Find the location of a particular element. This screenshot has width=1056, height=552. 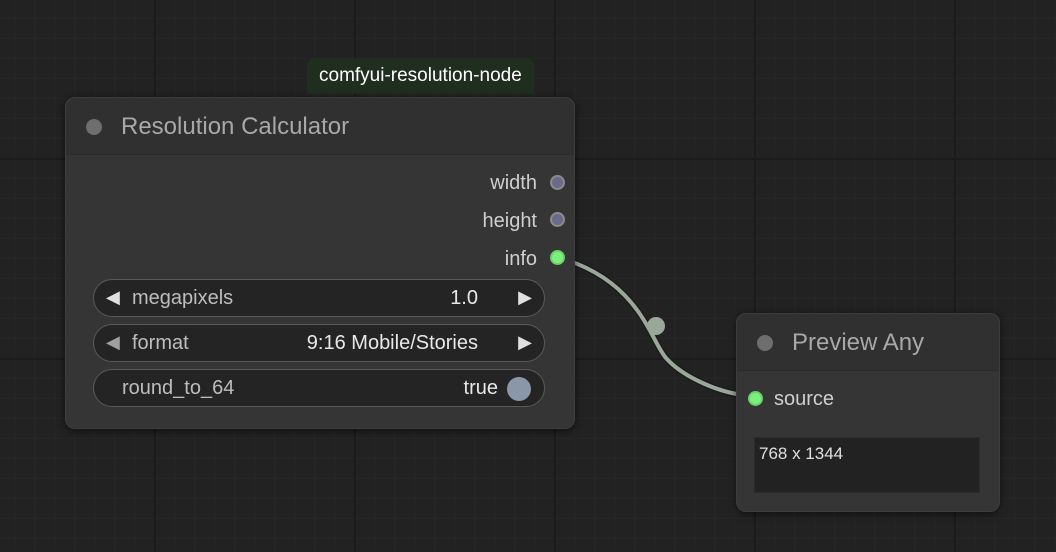

node-title: Preview Any is located at coordinates (858, 342).